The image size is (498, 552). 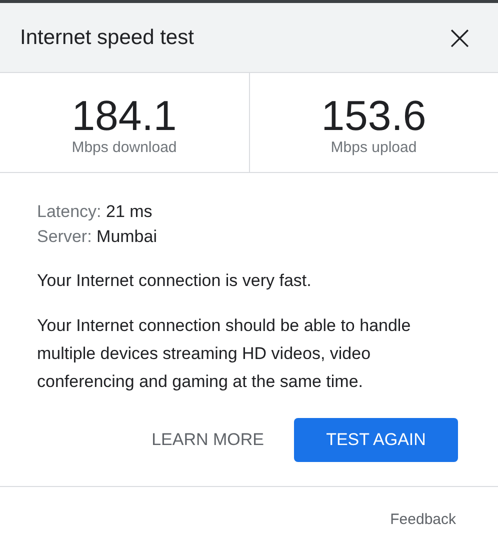 What do you see at coordinates (64, 236) in the screenshot?
I see `detail-label: Server:` at bounding box center [64, 236].